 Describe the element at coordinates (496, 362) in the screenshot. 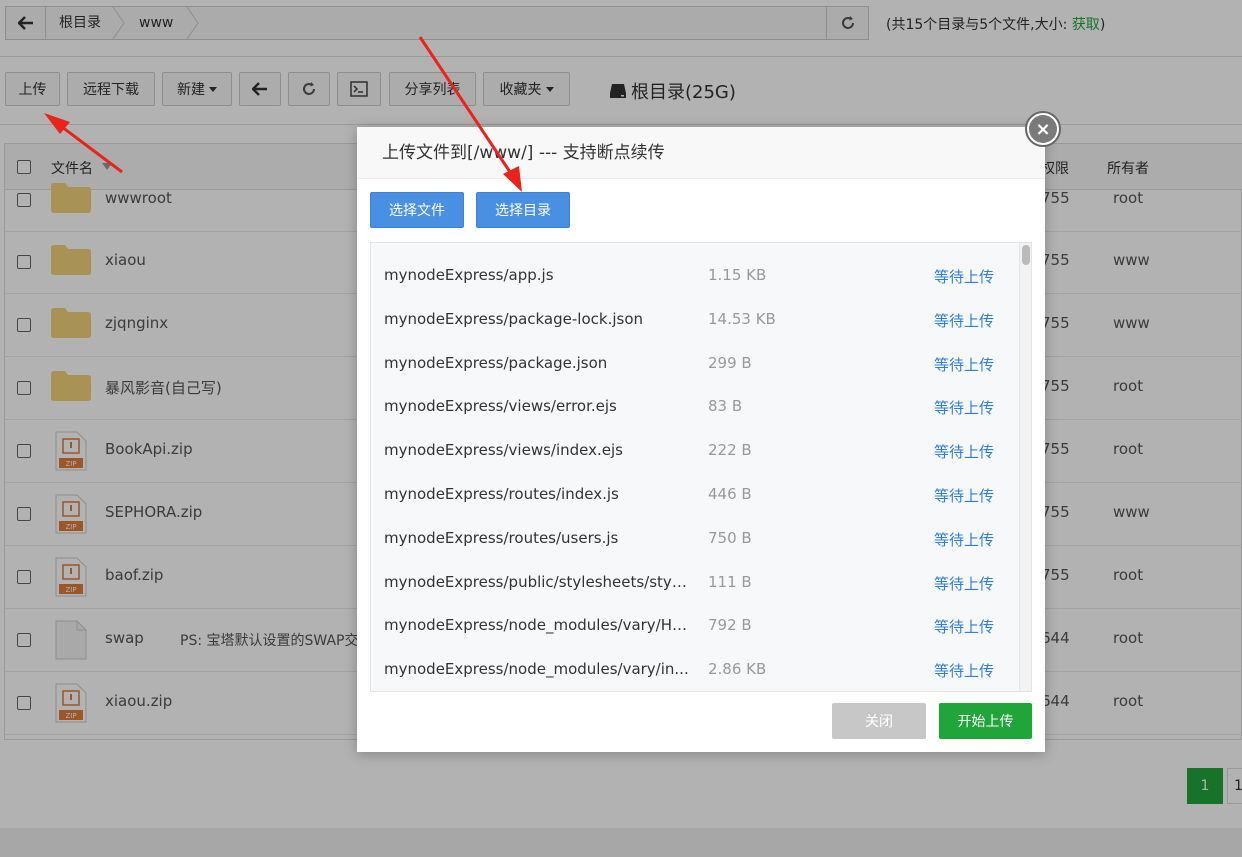

I see `upload-file-path: mynodeExpress/package.json` at that location.